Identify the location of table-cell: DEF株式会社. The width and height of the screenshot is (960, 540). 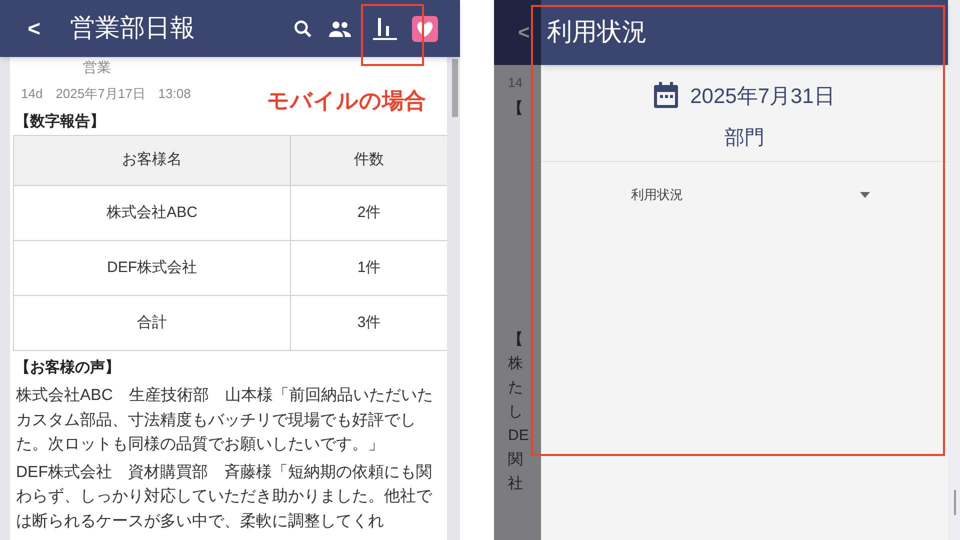
(152, 268).